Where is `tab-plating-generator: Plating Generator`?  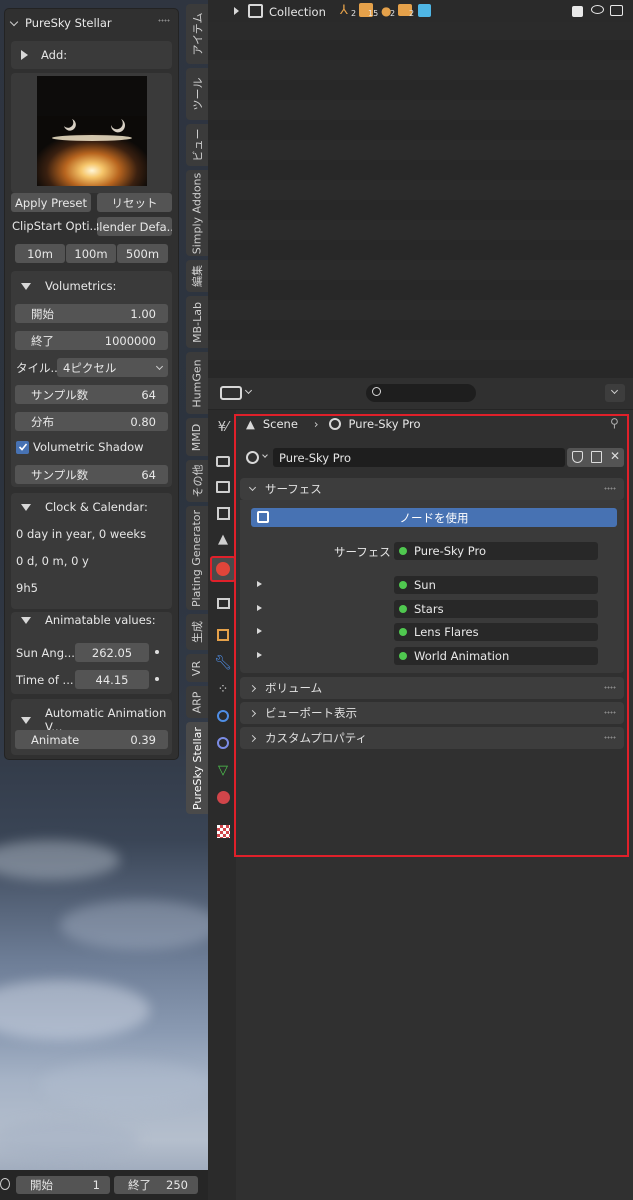 tab-plating-generator: Plating Generator is located at coordinates (197, 558).